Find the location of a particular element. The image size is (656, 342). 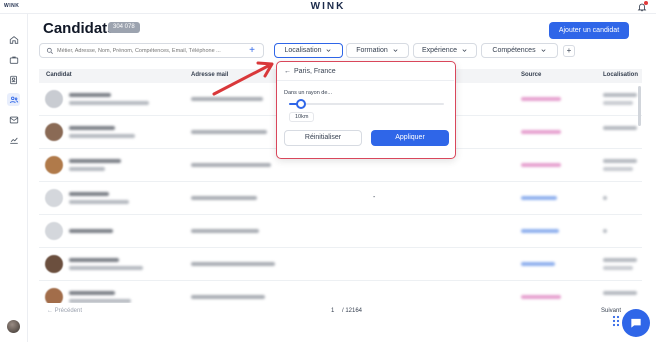

grip-dots-icon is located at coordinates (616, 321).